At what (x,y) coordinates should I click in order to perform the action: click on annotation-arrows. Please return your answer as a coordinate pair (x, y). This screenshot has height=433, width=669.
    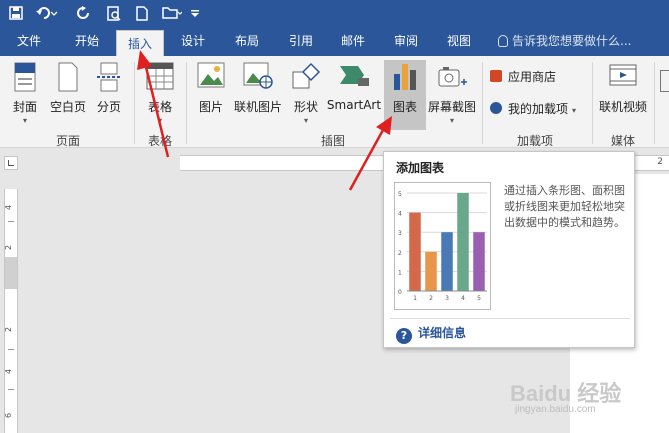
    Looking at the image, I should click on (264, 120).